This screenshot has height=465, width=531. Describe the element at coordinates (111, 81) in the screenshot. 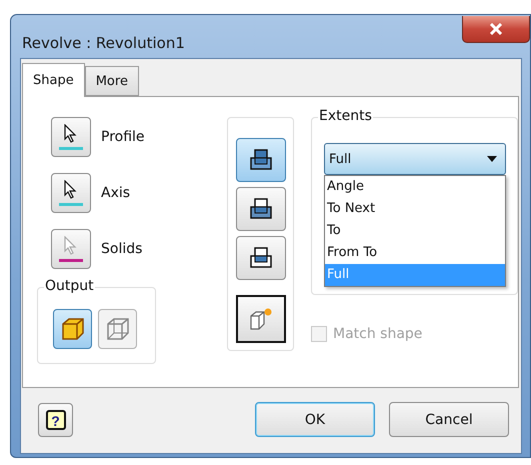

I see `tab: More` at that location.